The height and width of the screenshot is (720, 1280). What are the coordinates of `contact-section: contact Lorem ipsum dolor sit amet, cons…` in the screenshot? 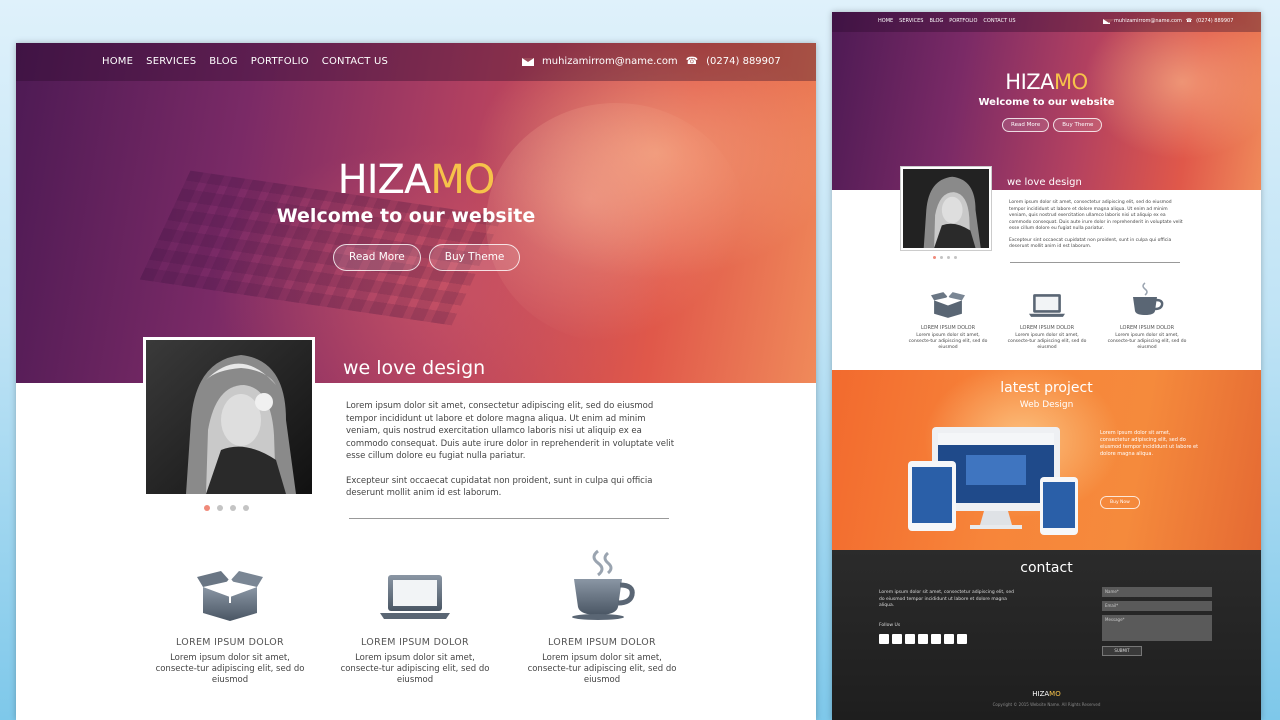 It's located at (1046, 635).